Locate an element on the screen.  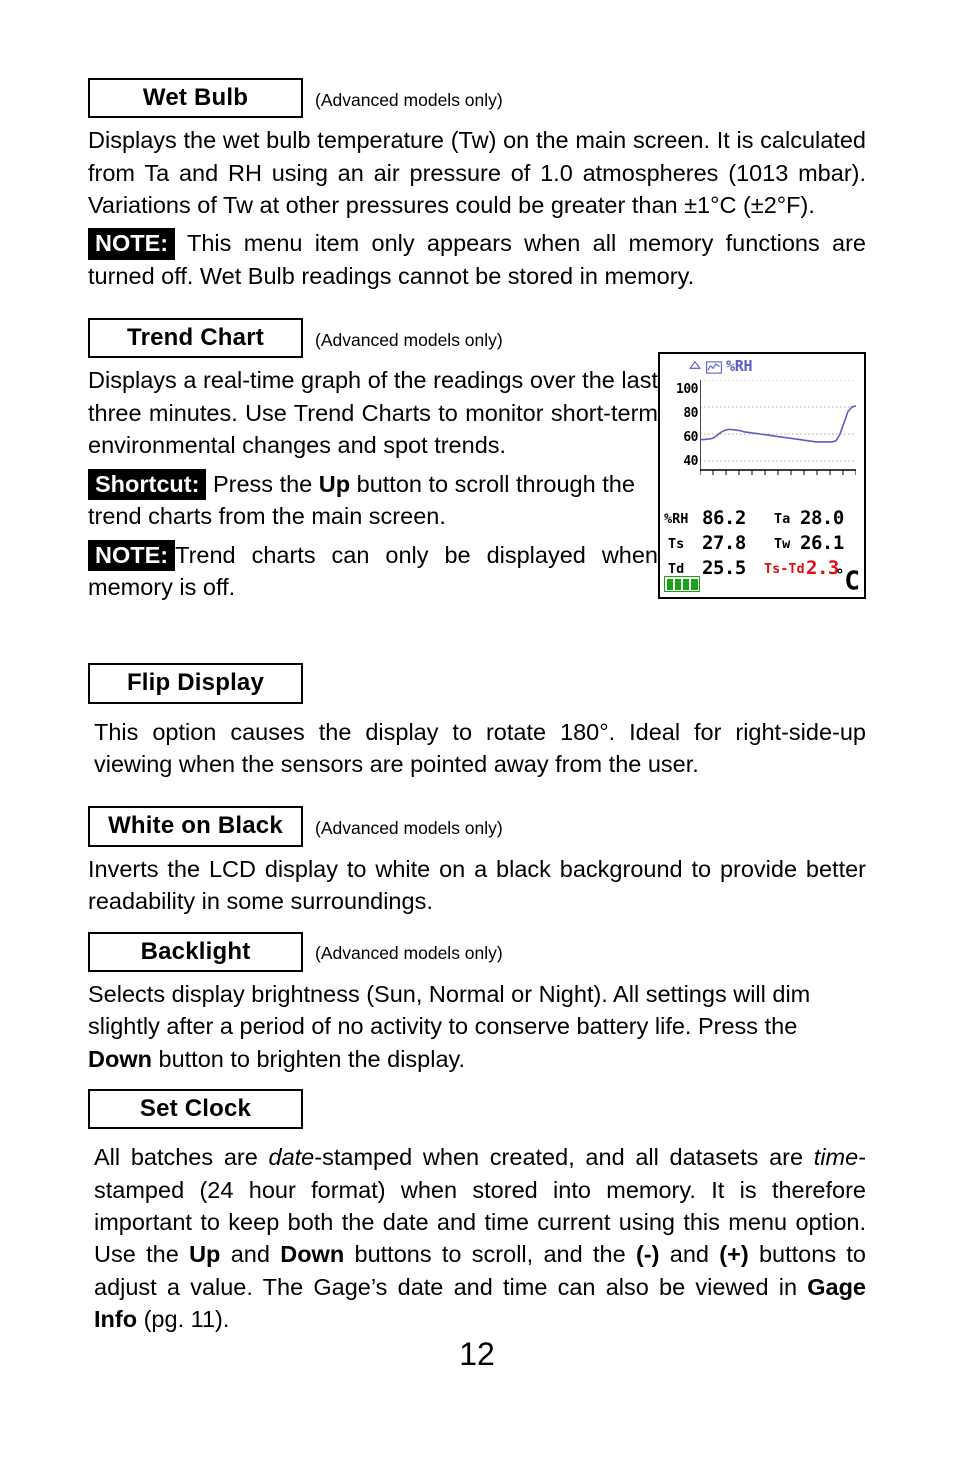
section-header-wet-bulb: Wet Bulb (Advanced models only) is located at coordinates (477, 98).